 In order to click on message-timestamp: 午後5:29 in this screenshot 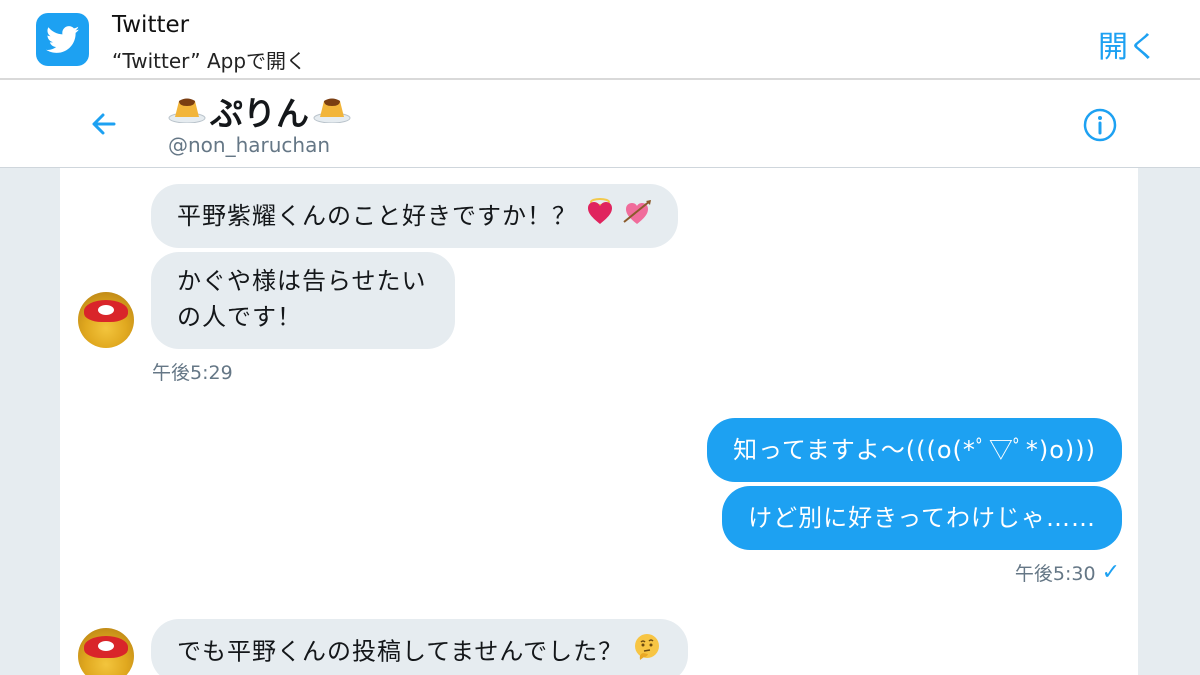, I will do `click(192, 371)`.